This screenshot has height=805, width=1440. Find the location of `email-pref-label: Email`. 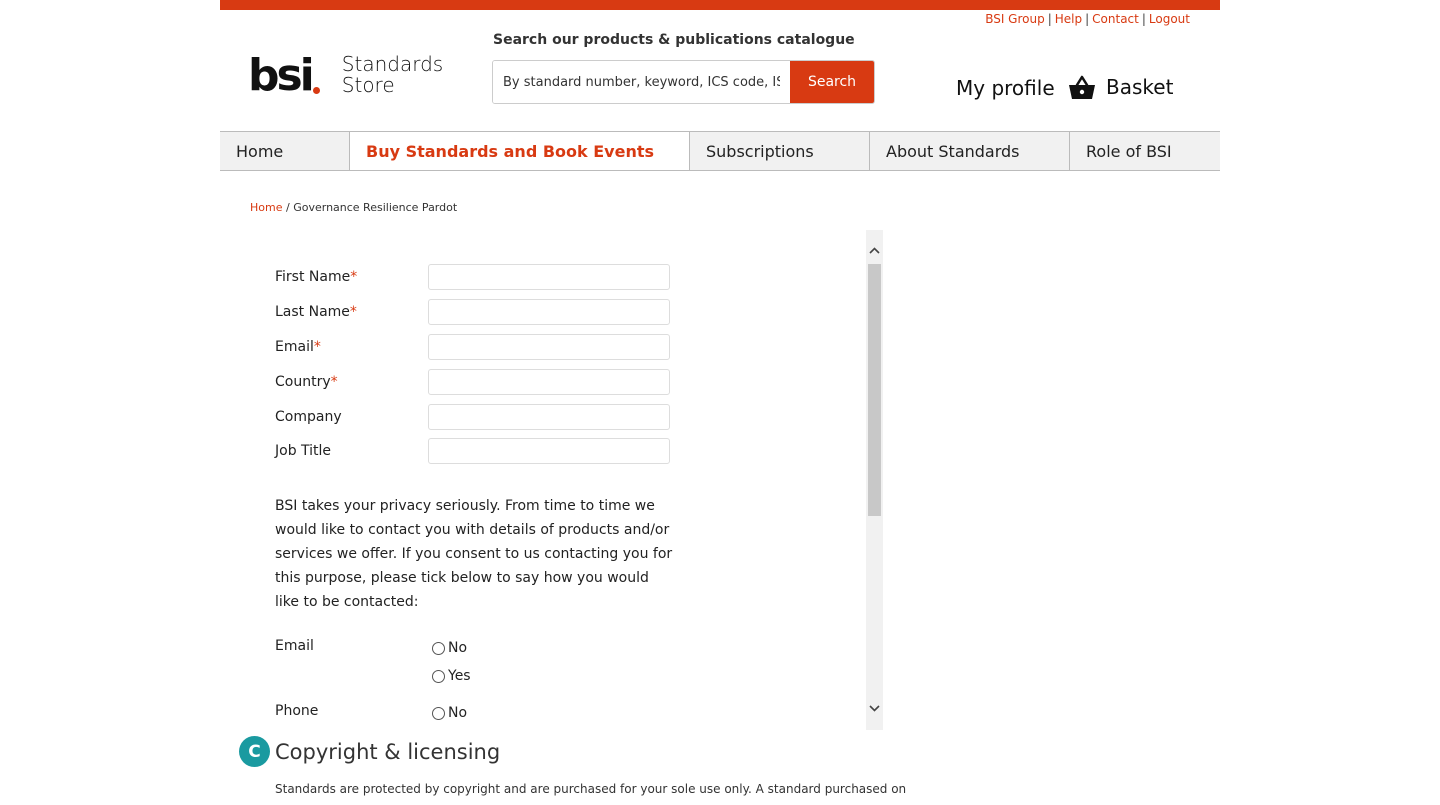

email-pref-label: Email is located at coordinates (294, 646).